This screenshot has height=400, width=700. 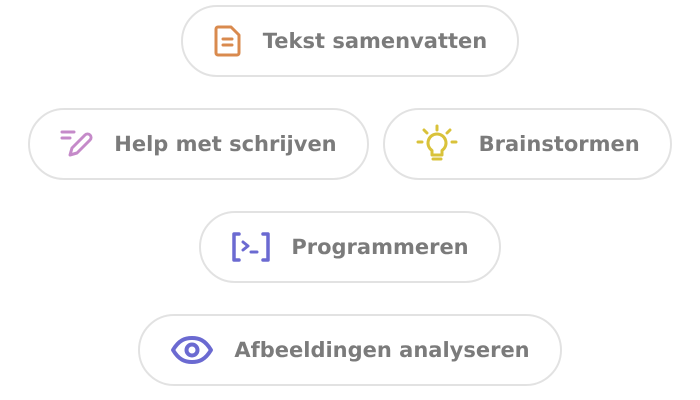 I want to click on suggestion-chip: Help met schrijven, so click(x=198, y=144).